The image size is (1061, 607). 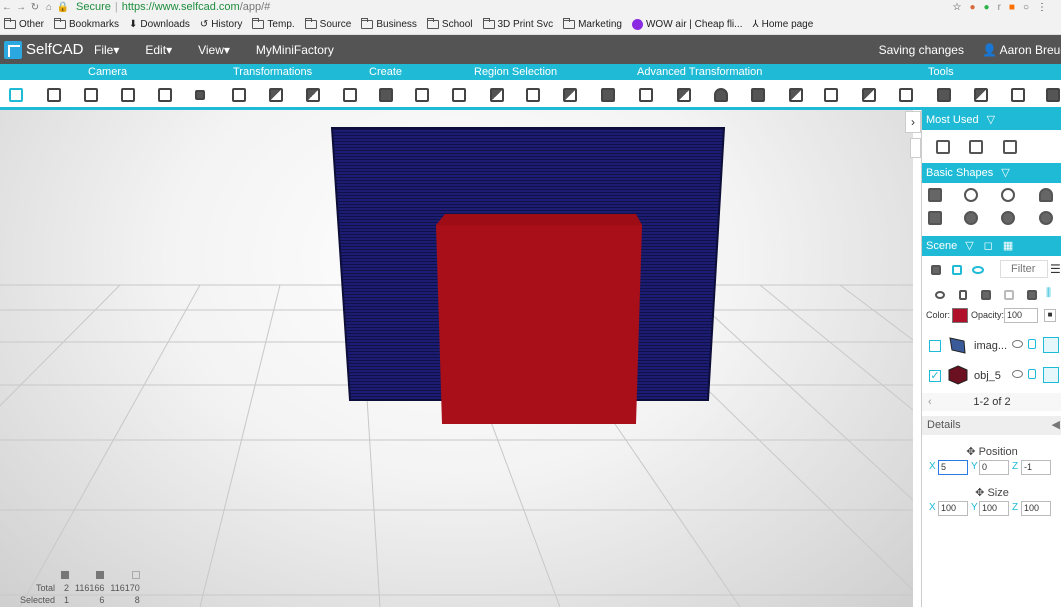 I want to click on bookmark-source: Source, so click(x=327, y=23).